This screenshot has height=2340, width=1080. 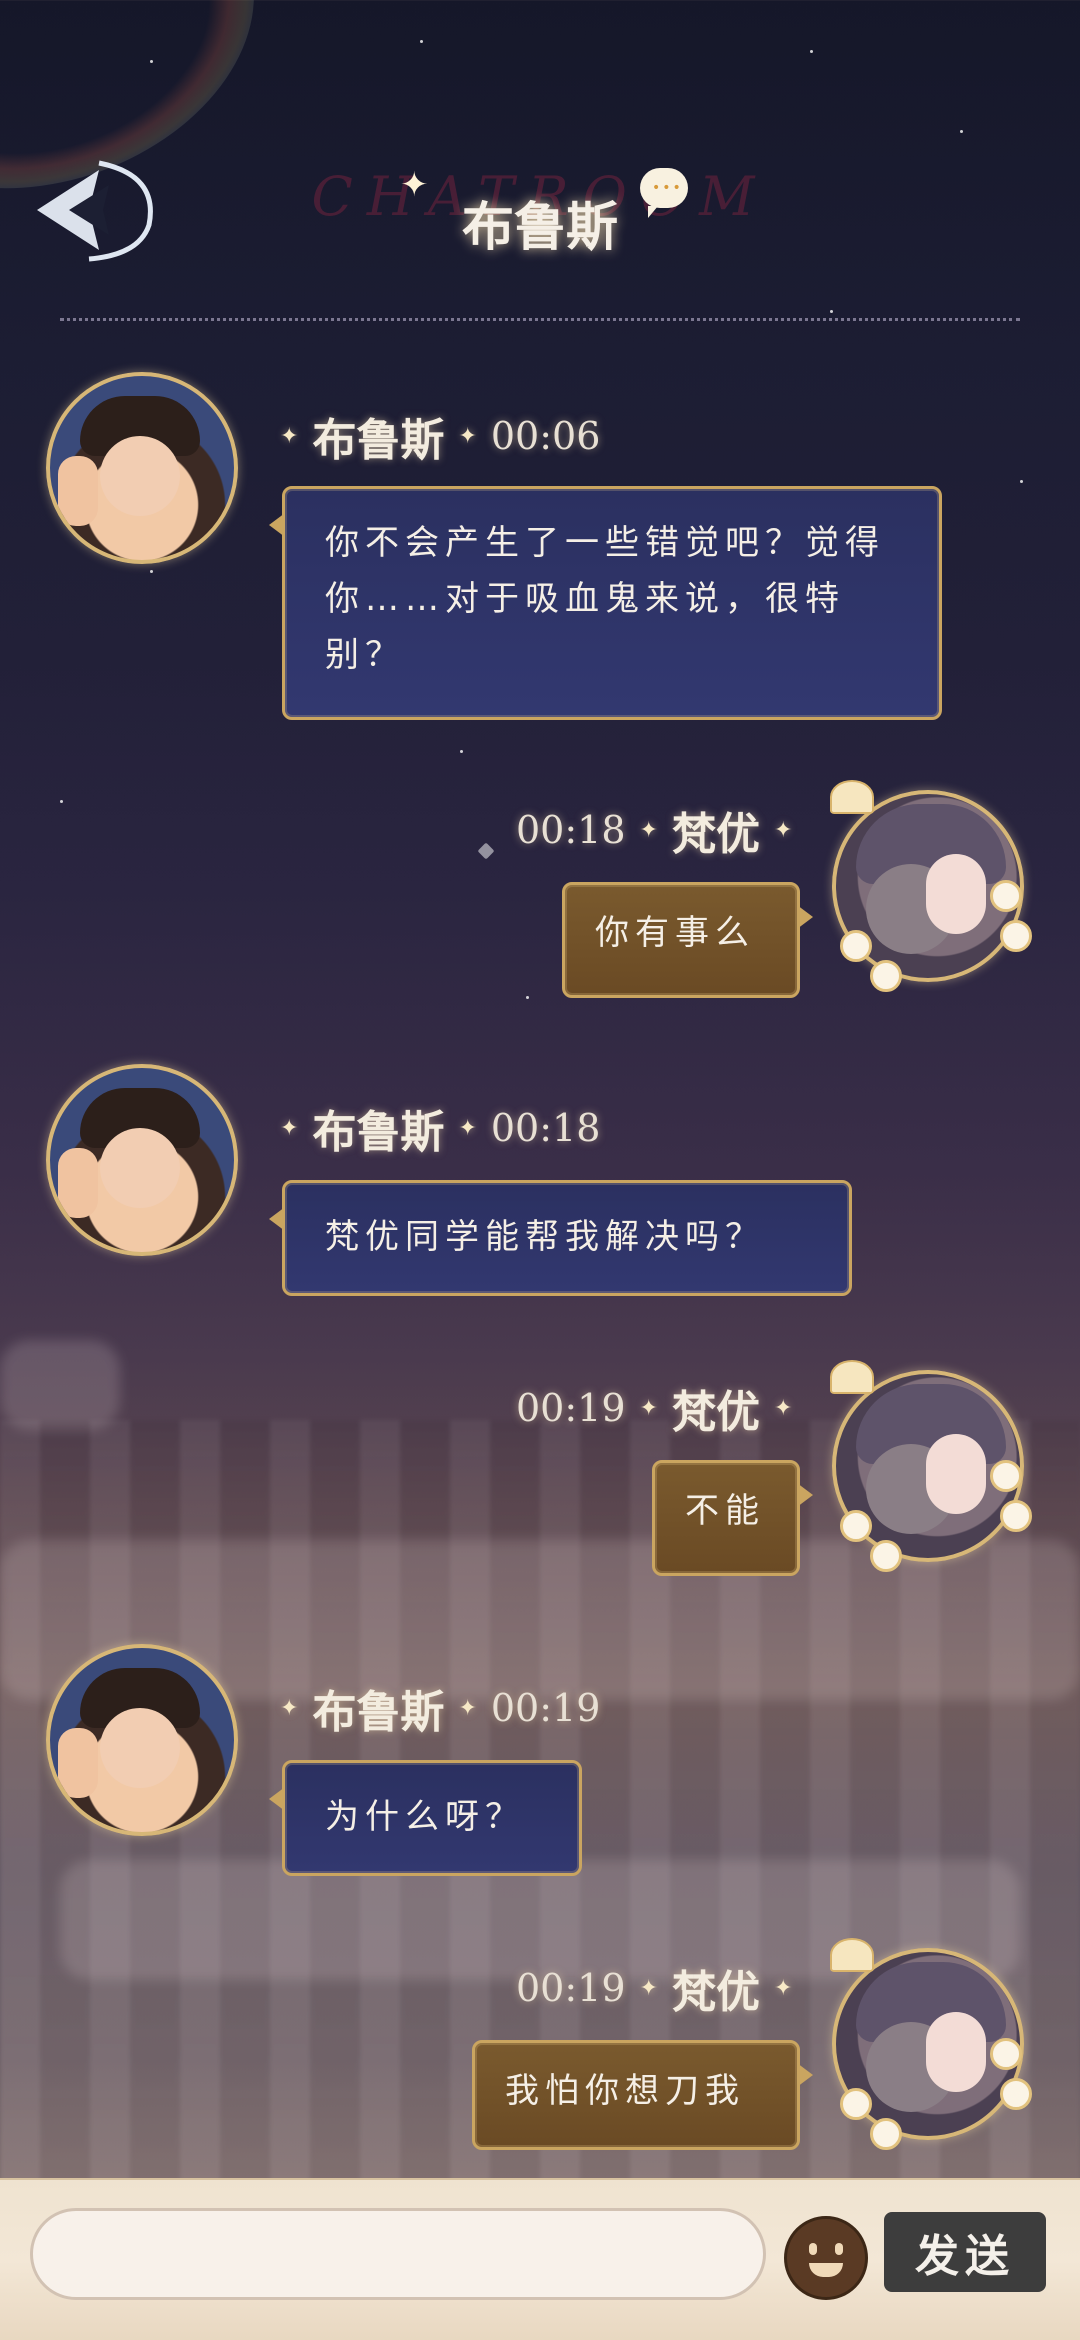 I want to click on message-header: ✦ 布鲁斯 ✦ 00:18, so click(x=433, y=1128).